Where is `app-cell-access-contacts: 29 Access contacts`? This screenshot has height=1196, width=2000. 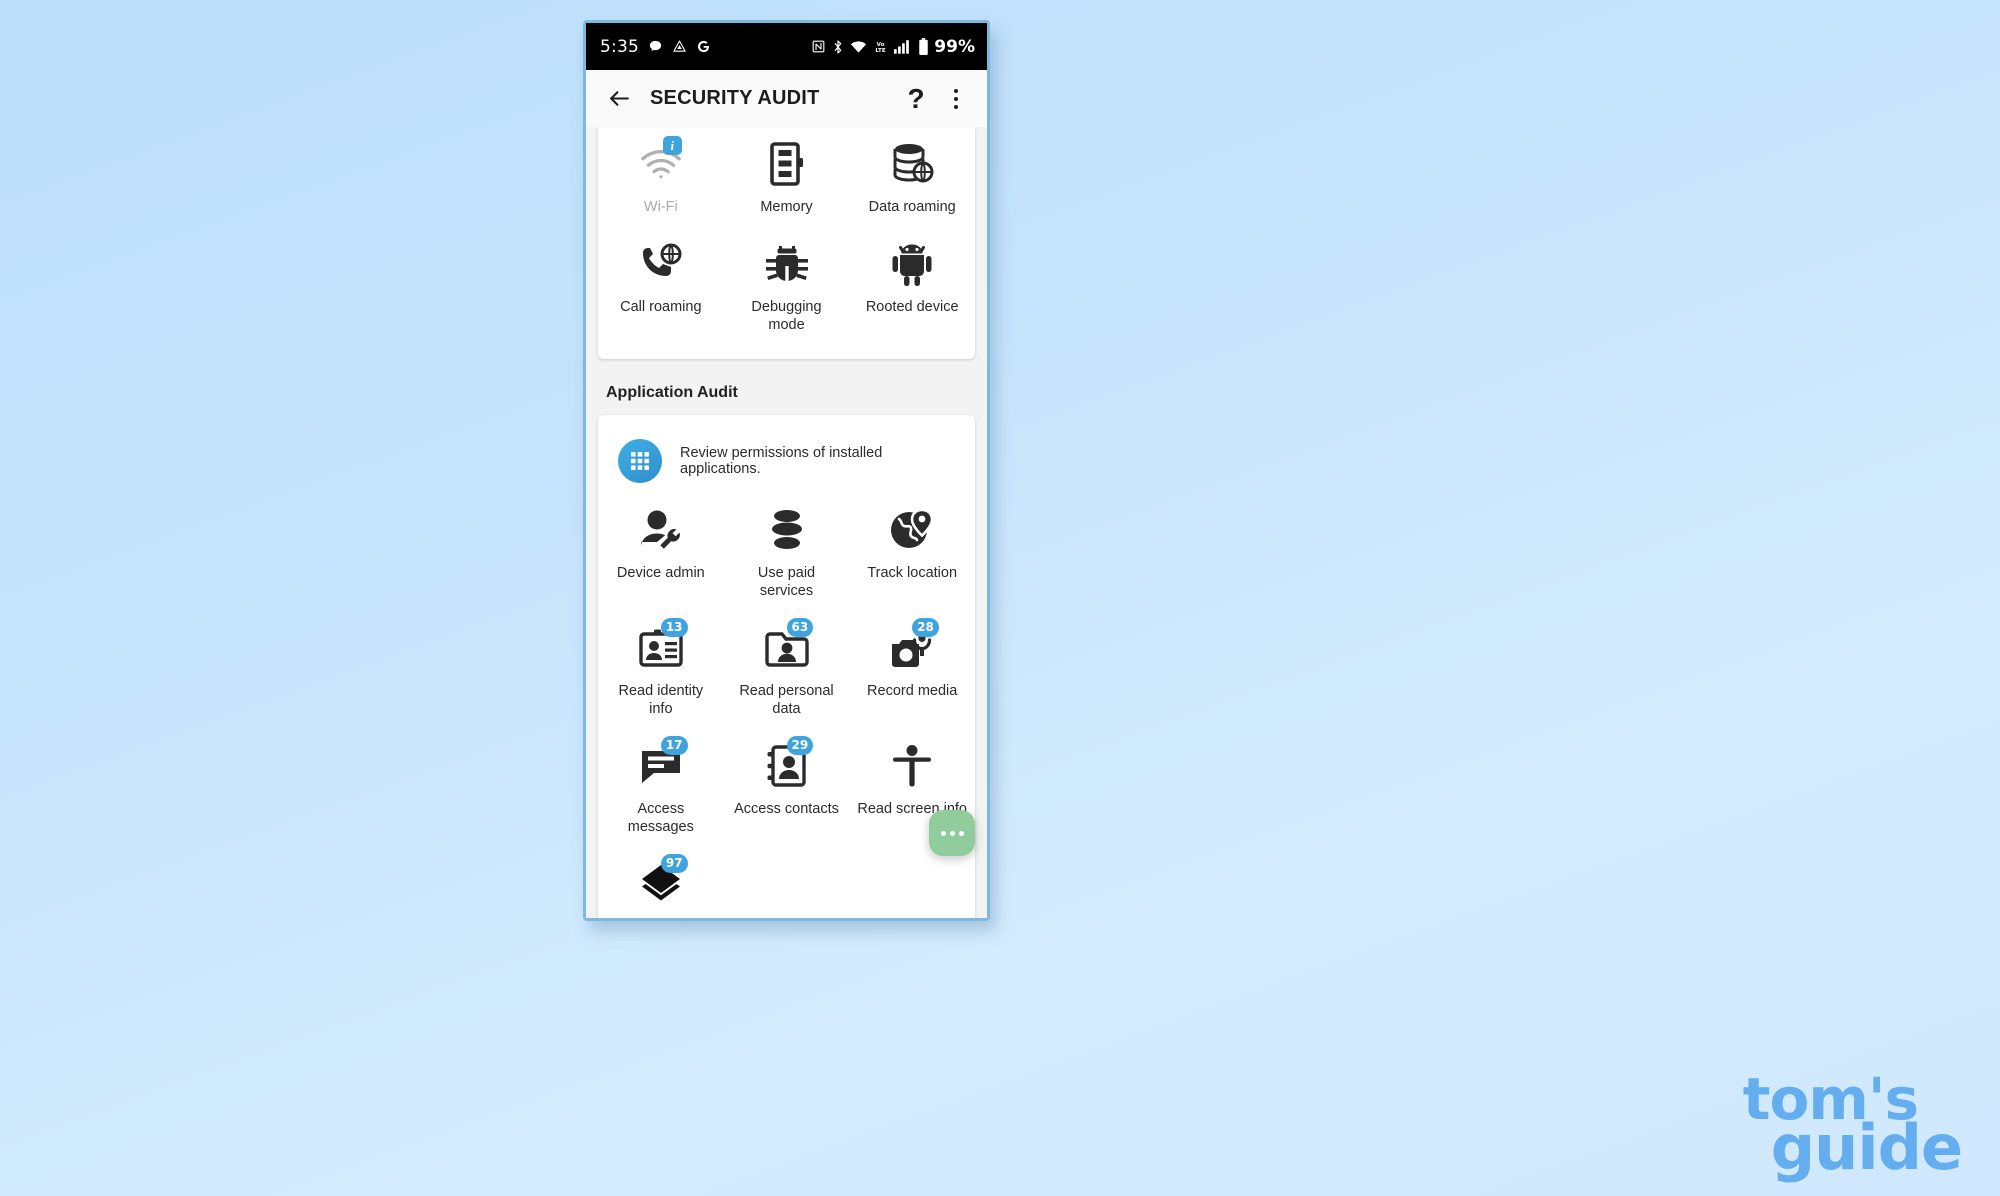 app-cell-access-contacts: 29 Access contacts is located at coordinates (787, 788).